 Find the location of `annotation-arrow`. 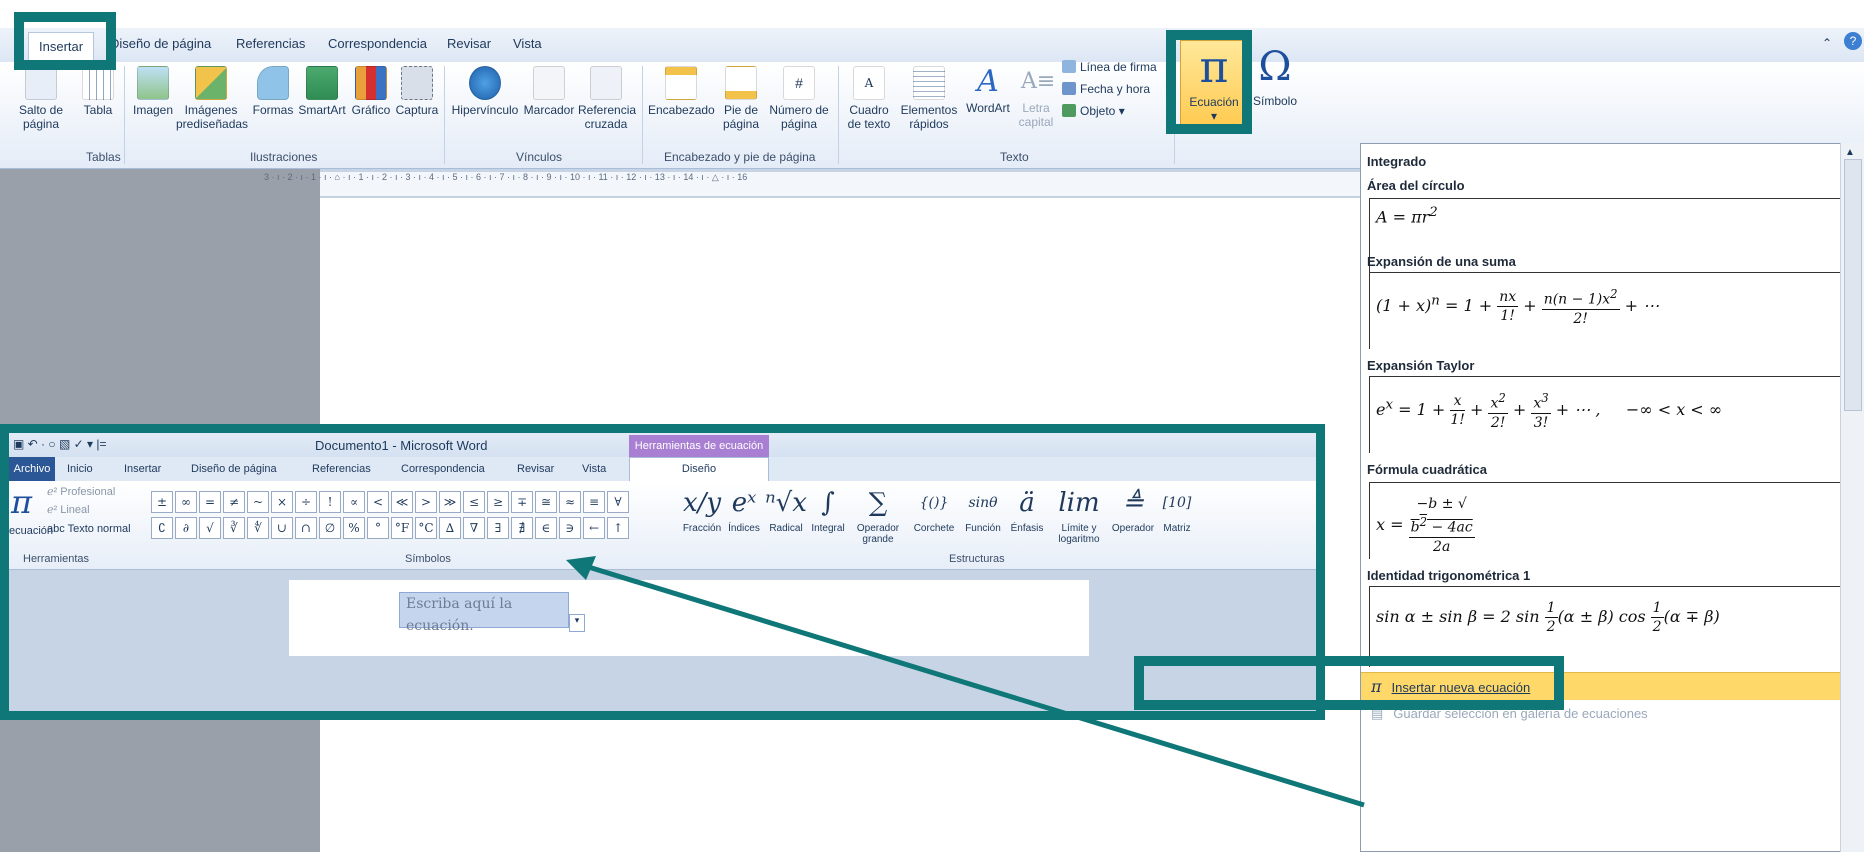

annotation-arrow is located at coordinates (965, 682).